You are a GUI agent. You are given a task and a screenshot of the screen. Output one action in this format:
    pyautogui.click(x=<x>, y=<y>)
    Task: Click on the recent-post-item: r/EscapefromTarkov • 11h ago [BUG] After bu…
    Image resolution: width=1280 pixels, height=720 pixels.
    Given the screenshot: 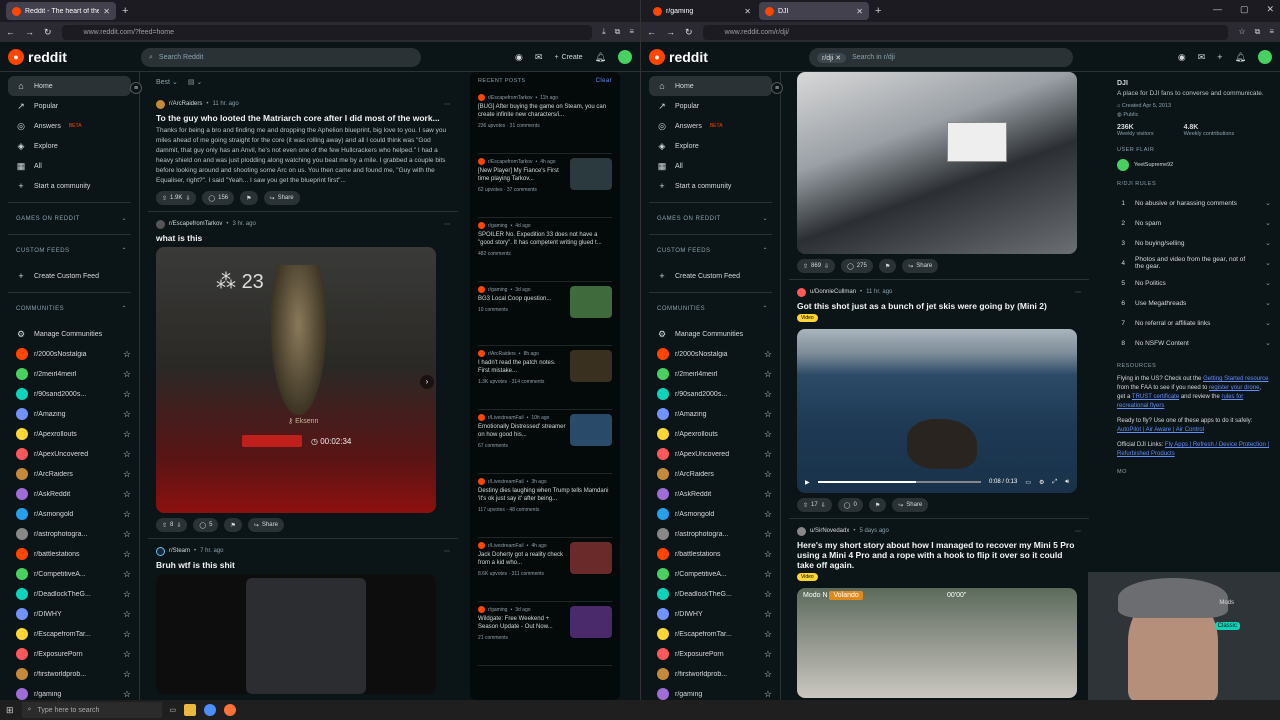 What is the action you would take?
    pyautogui.click(x=545, y=122)
    